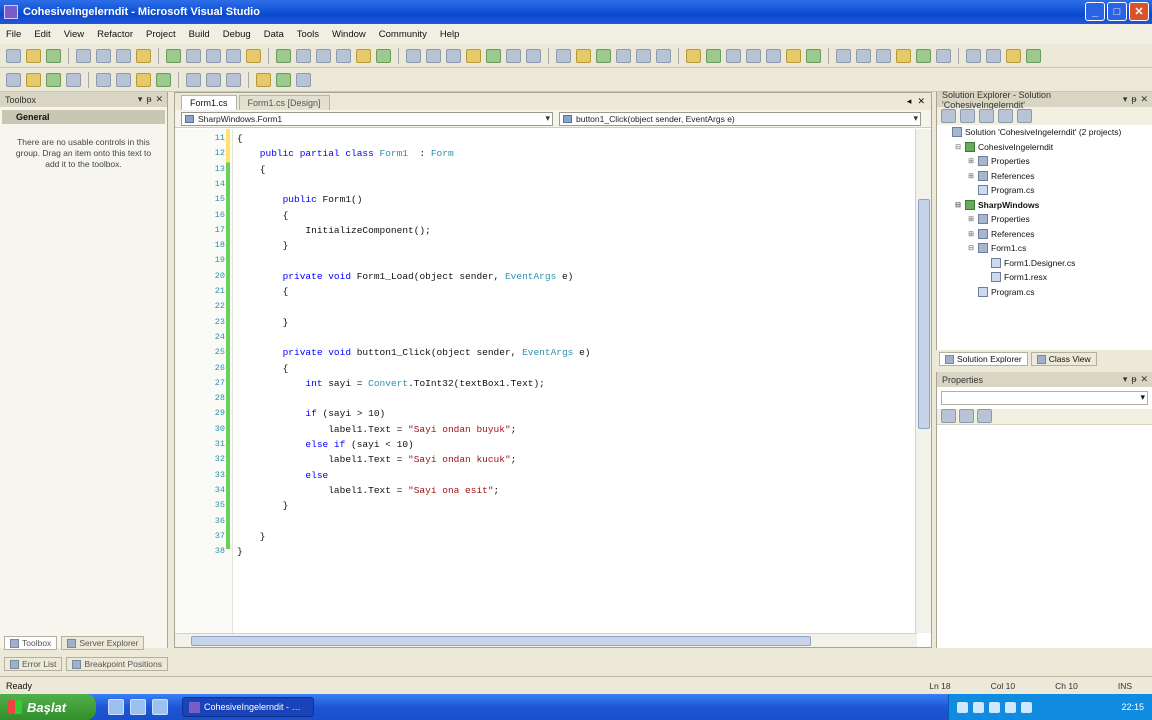 The width and height of the screenshot is (1152, 720). I want to click on code-line: public partial class Form1 : Form, so click(345, 153).